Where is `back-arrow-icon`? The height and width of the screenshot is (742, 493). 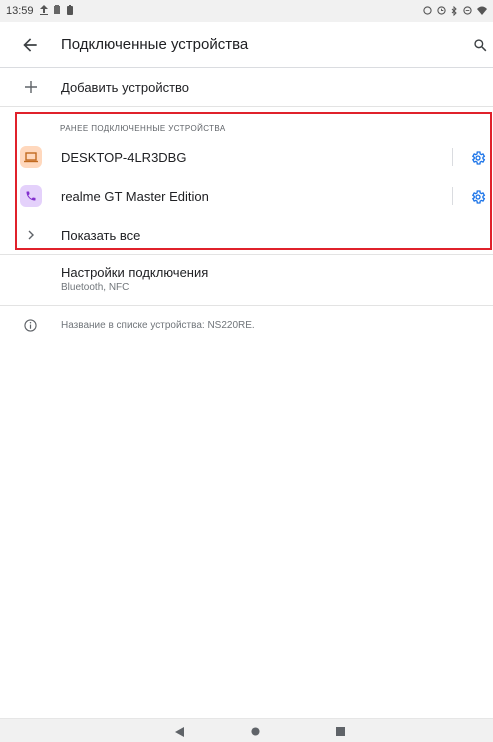
back-arrow-icon is located at coordinates (30, 45).